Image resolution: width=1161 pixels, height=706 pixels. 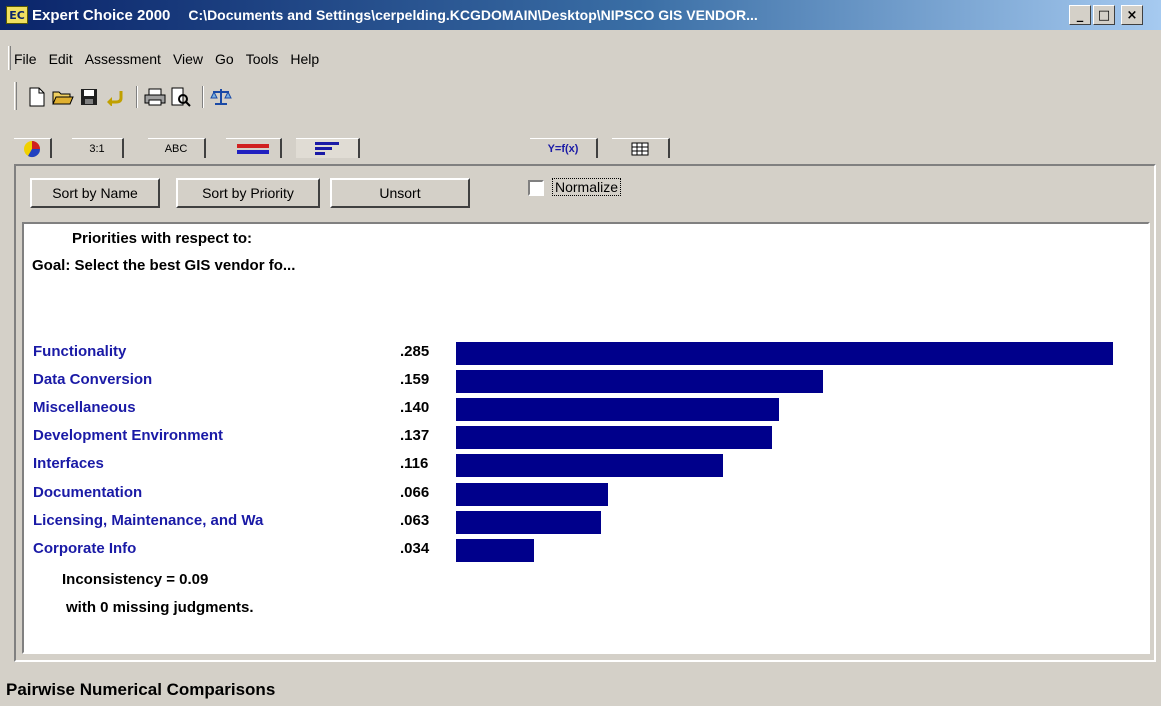 I want to click on undo-button, so click(x=115, y=97).